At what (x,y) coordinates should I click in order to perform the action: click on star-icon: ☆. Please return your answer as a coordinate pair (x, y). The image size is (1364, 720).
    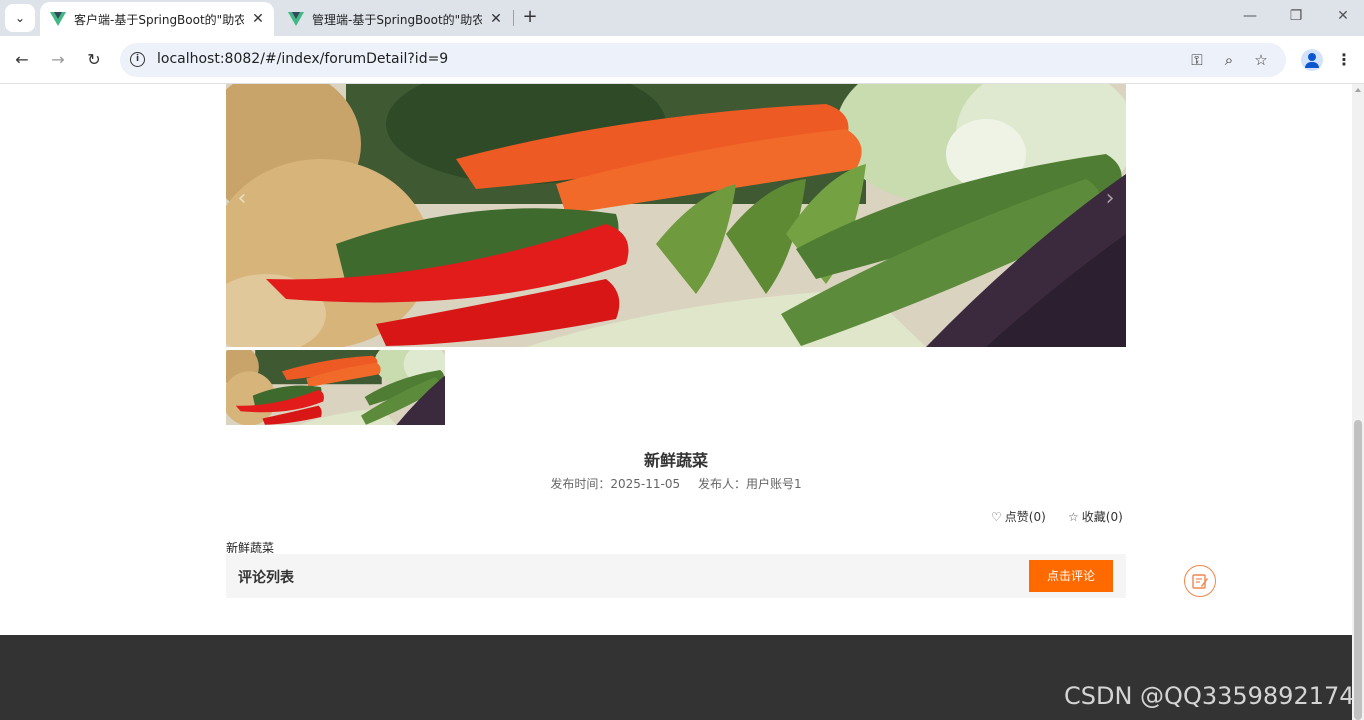
    Looking at the image, I should click on (1073, 516).